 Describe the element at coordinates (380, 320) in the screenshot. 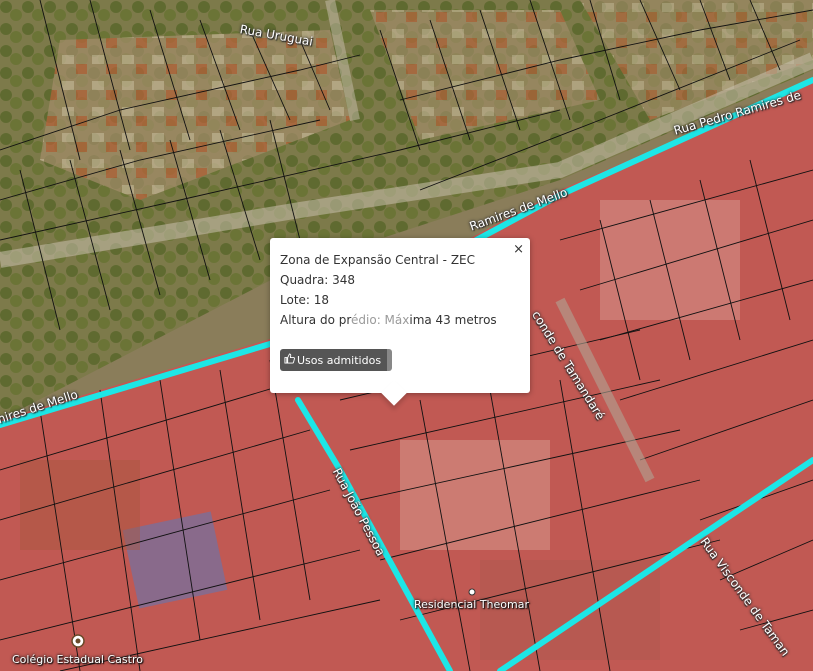

I see `altura-muted: édio: Máx` at that location.